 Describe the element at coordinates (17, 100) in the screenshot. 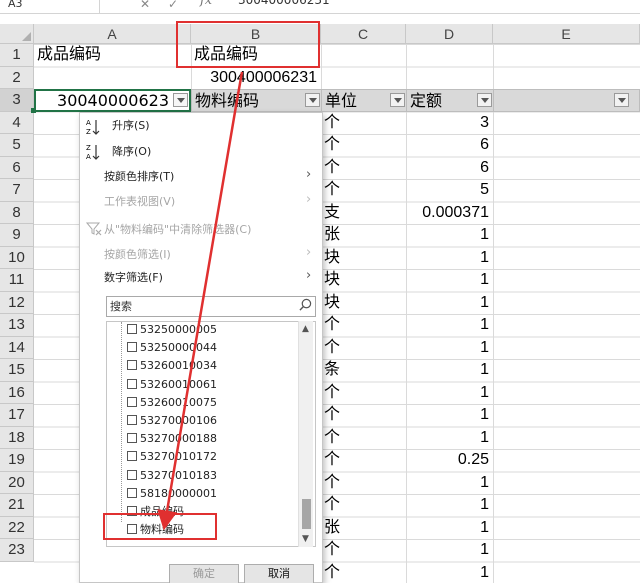

I see `row-header-3: 3` at that location.